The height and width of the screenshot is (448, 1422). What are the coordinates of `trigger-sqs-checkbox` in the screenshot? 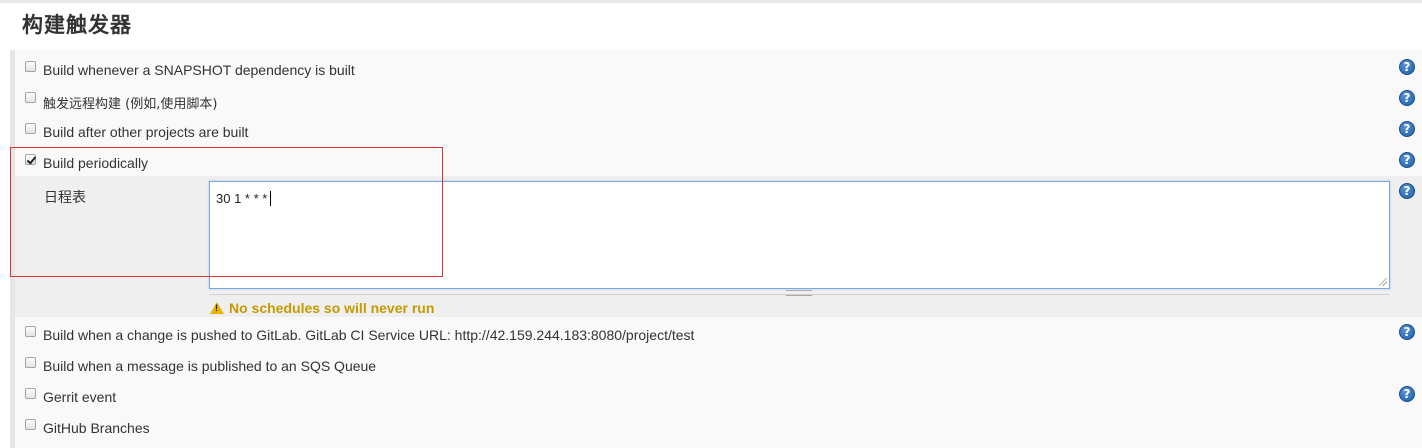 It's located at (30, 362).